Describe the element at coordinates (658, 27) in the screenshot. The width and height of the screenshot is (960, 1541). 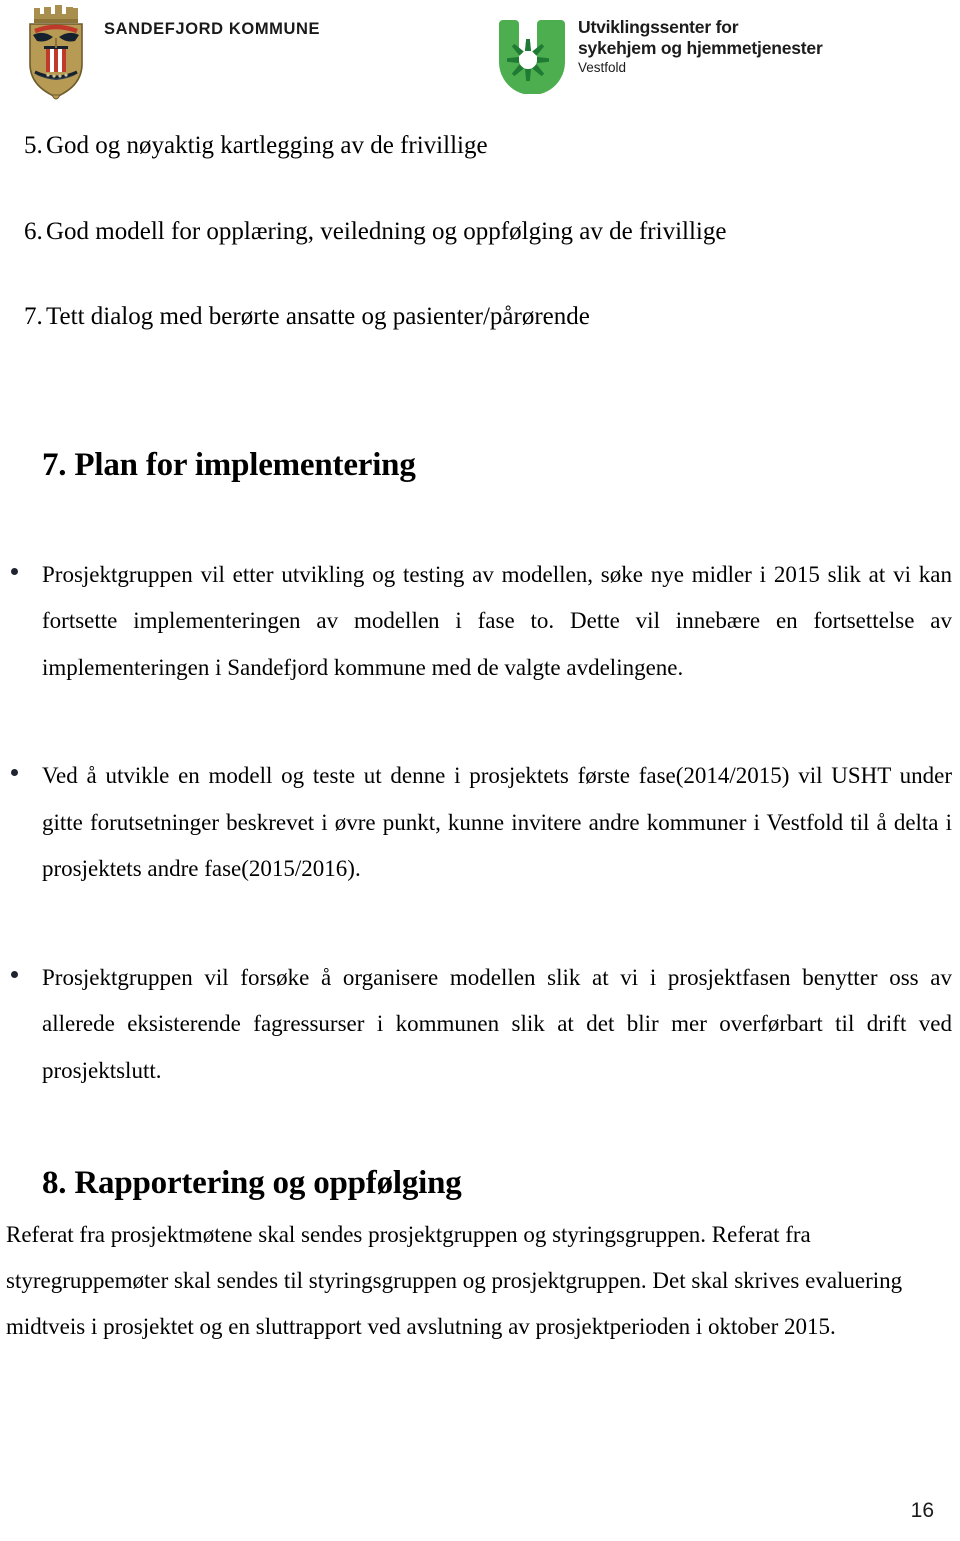
I see `usht-text-line-1: Utviklingssenter for` at that location.